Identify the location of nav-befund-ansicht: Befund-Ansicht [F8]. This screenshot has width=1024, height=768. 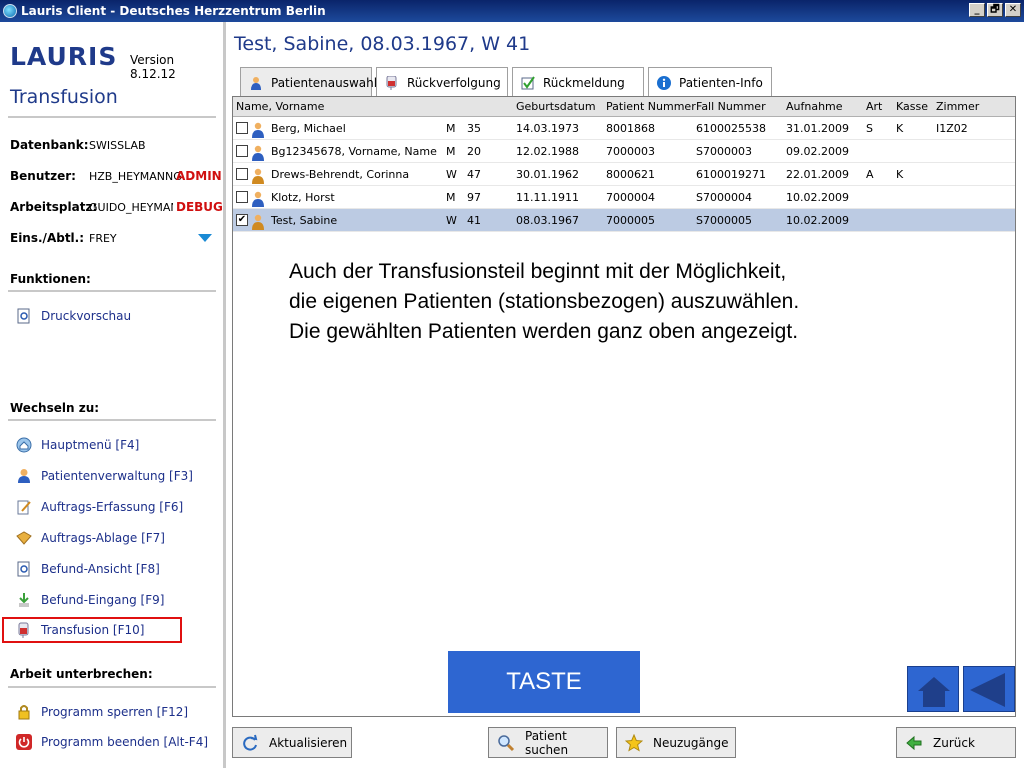
(88, 569).